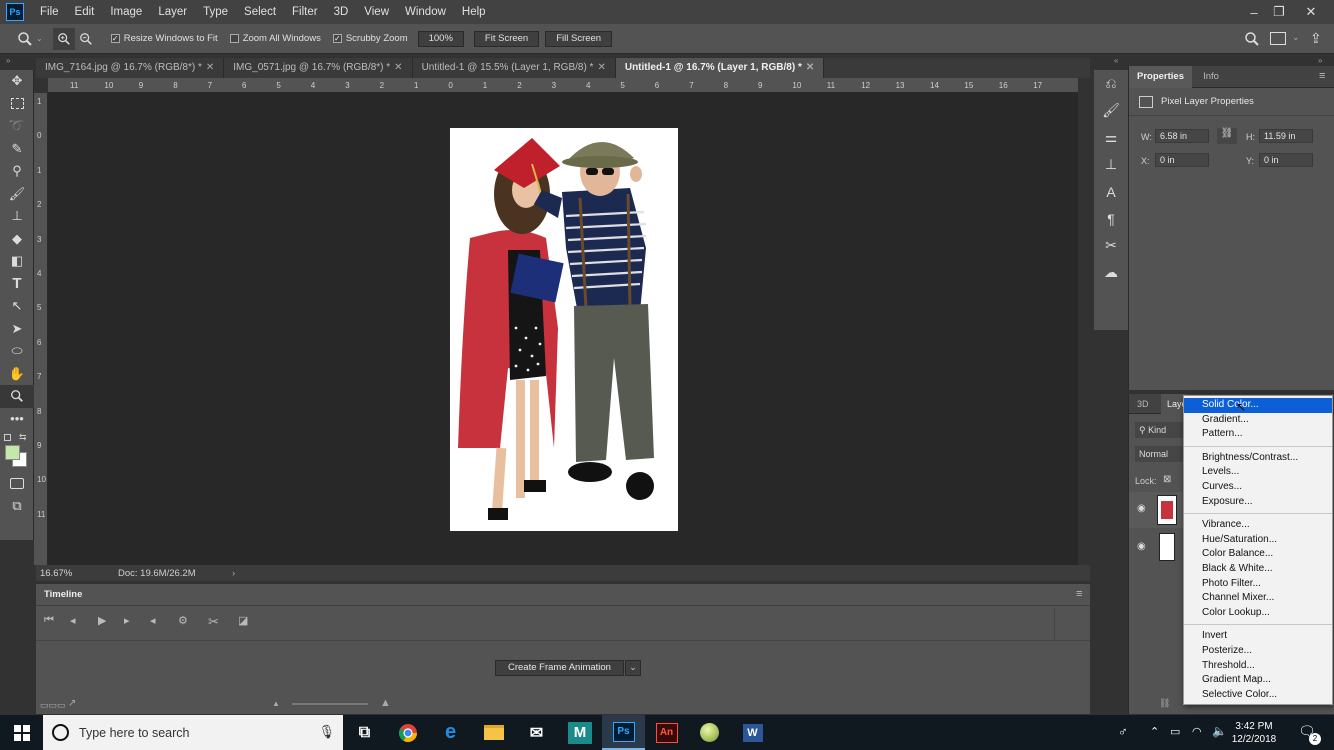 This screenshot has width=1334, height=750. What do you see at coordinates (7, 437) in the screenshot?
I see `default-colors-icon` at bounding box center [7, 437].